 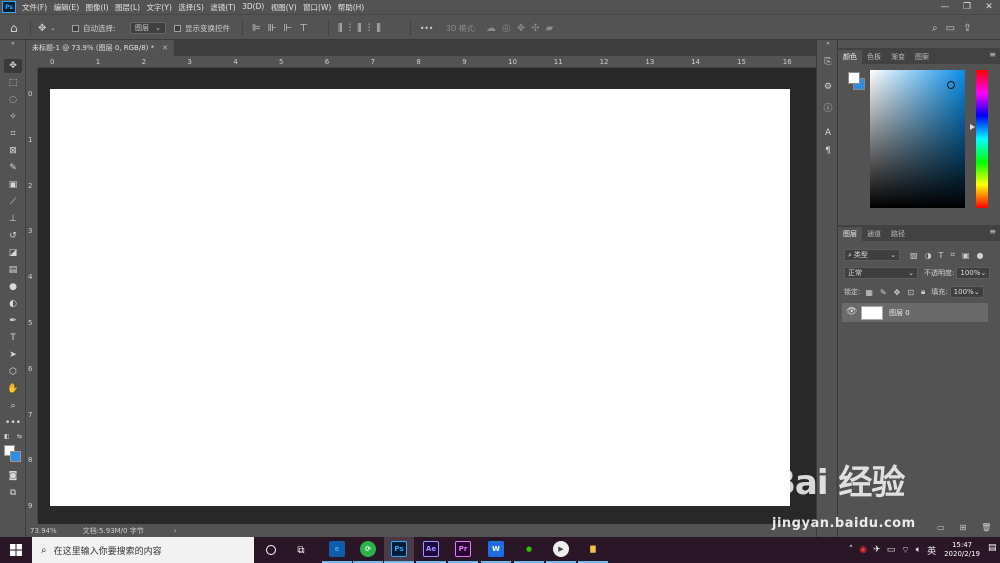 I want to click on distribute-4-icon: ⫶, so click(x=372, y=28).